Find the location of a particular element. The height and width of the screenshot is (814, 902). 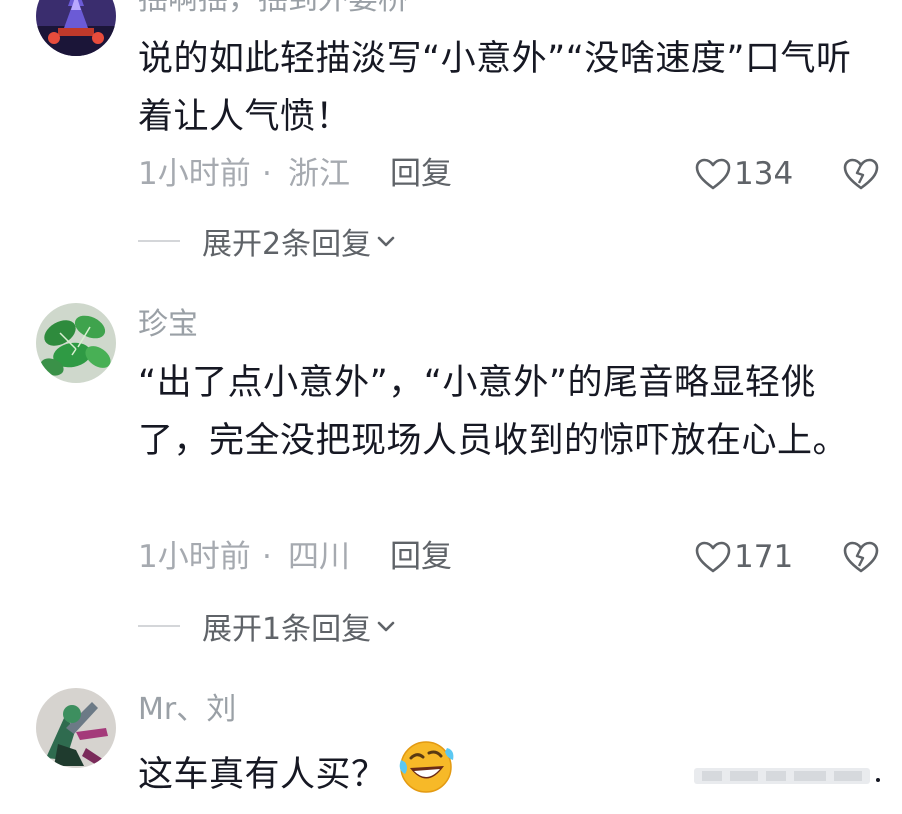

username: 珍宝 is located at coordinates (168, 325).